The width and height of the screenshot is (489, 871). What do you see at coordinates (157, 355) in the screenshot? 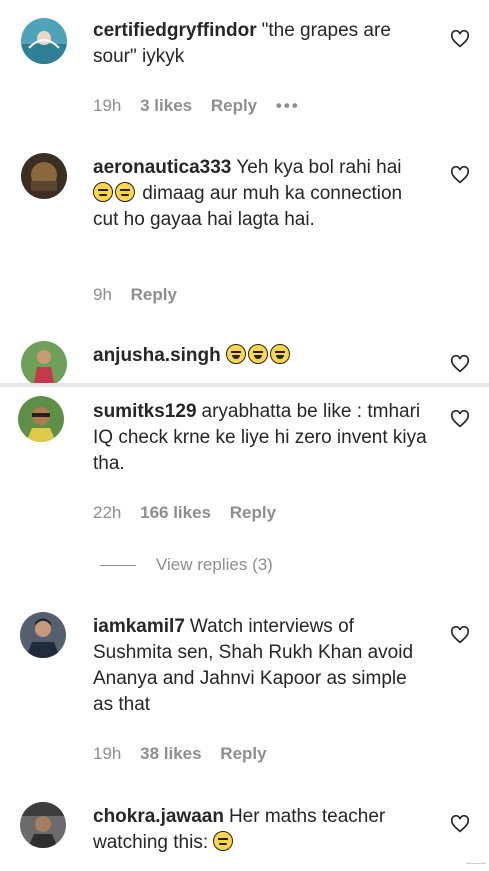
I see `username: anjusha.singh` at bounding box center [157, 355].